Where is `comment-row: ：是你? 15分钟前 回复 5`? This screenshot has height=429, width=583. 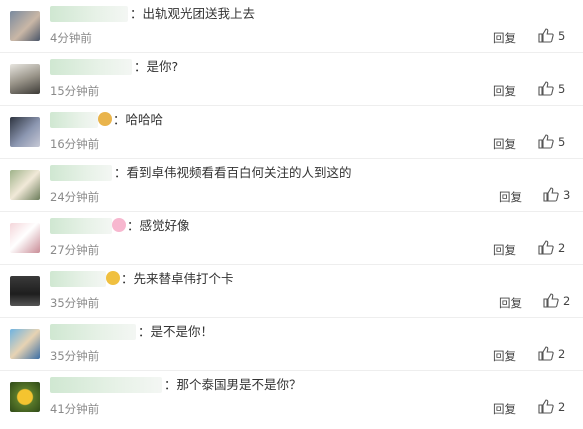
comment-row: ：是你? 15分钟前 回复 5 is located at coordinates (291, 79).